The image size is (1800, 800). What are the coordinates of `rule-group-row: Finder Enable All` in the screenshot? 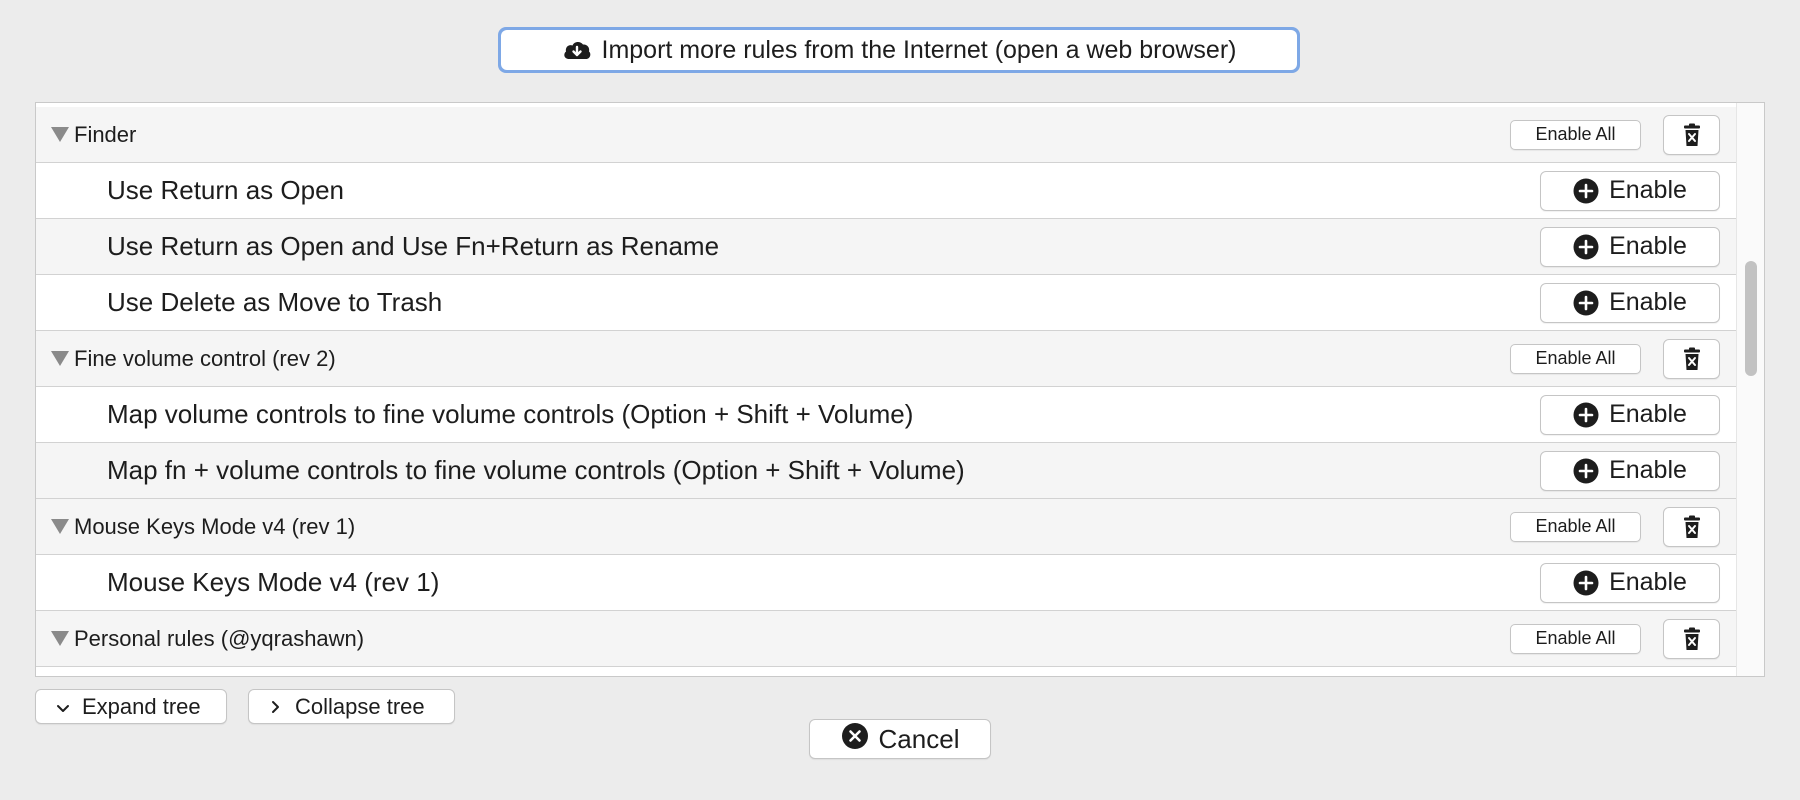 It's located at (886, 135).